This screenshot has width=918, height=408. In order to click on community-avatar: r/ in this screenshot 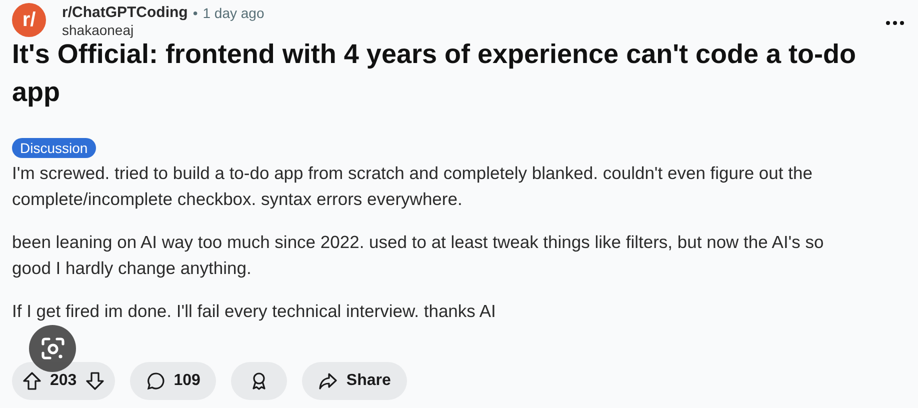, I will do `click(29, 20)`.